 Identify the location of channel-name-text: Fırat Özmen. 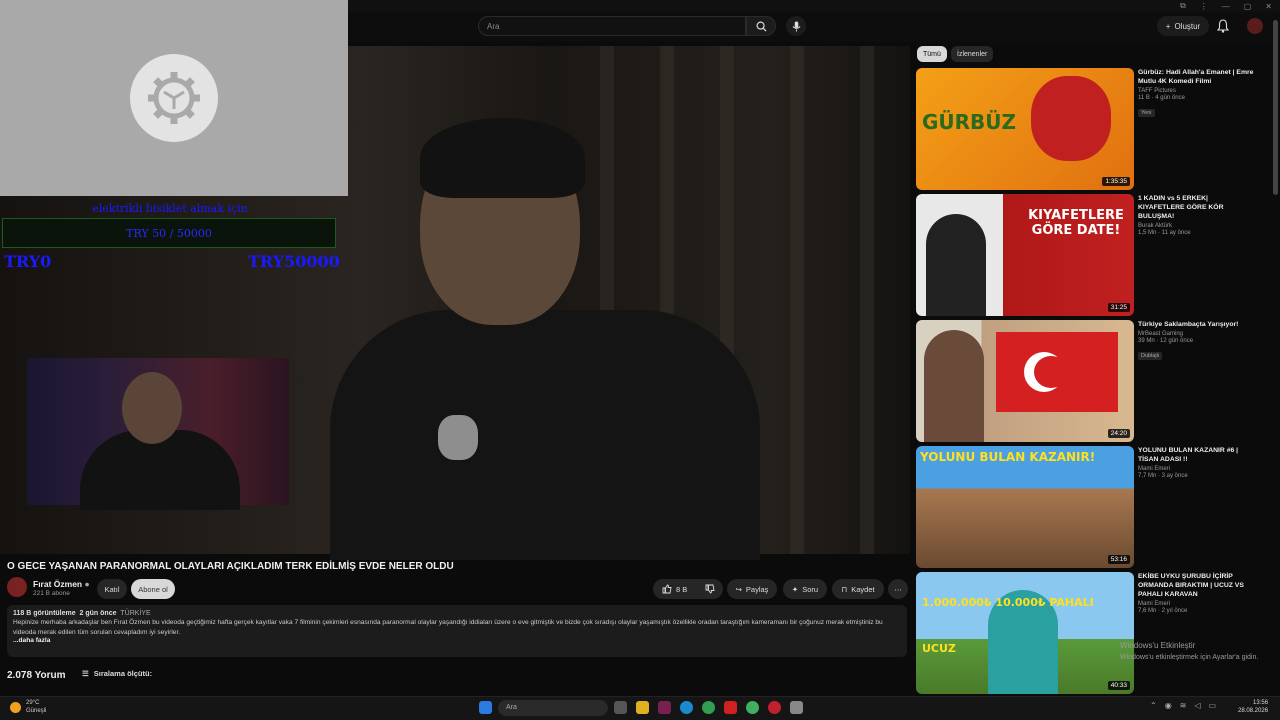
(58, 584).